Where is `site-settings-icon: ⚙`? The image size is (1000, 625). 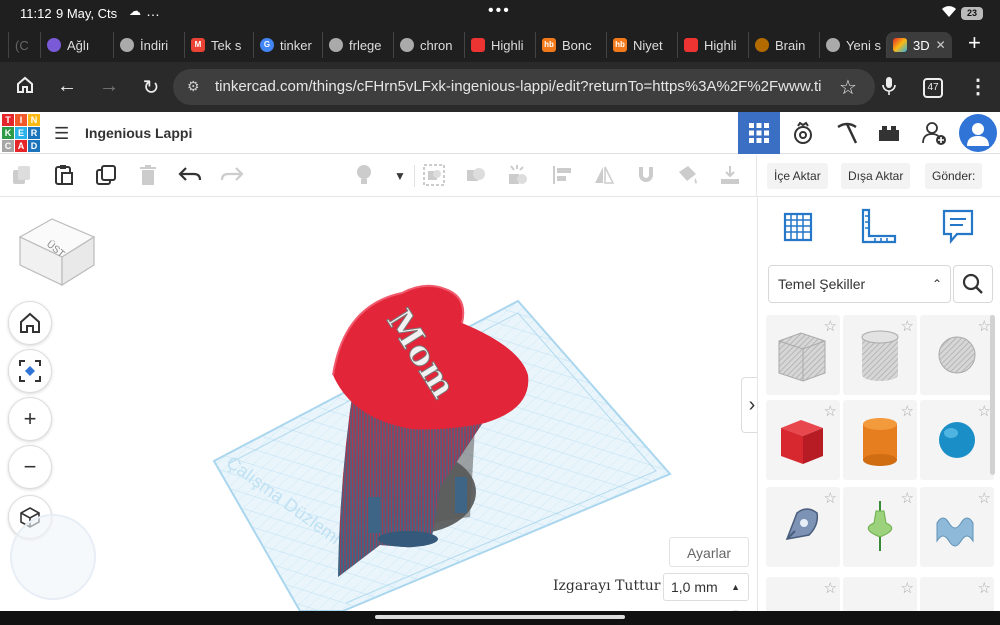 site-settings-icon: ⚙ is located at coordinates (193, 86).